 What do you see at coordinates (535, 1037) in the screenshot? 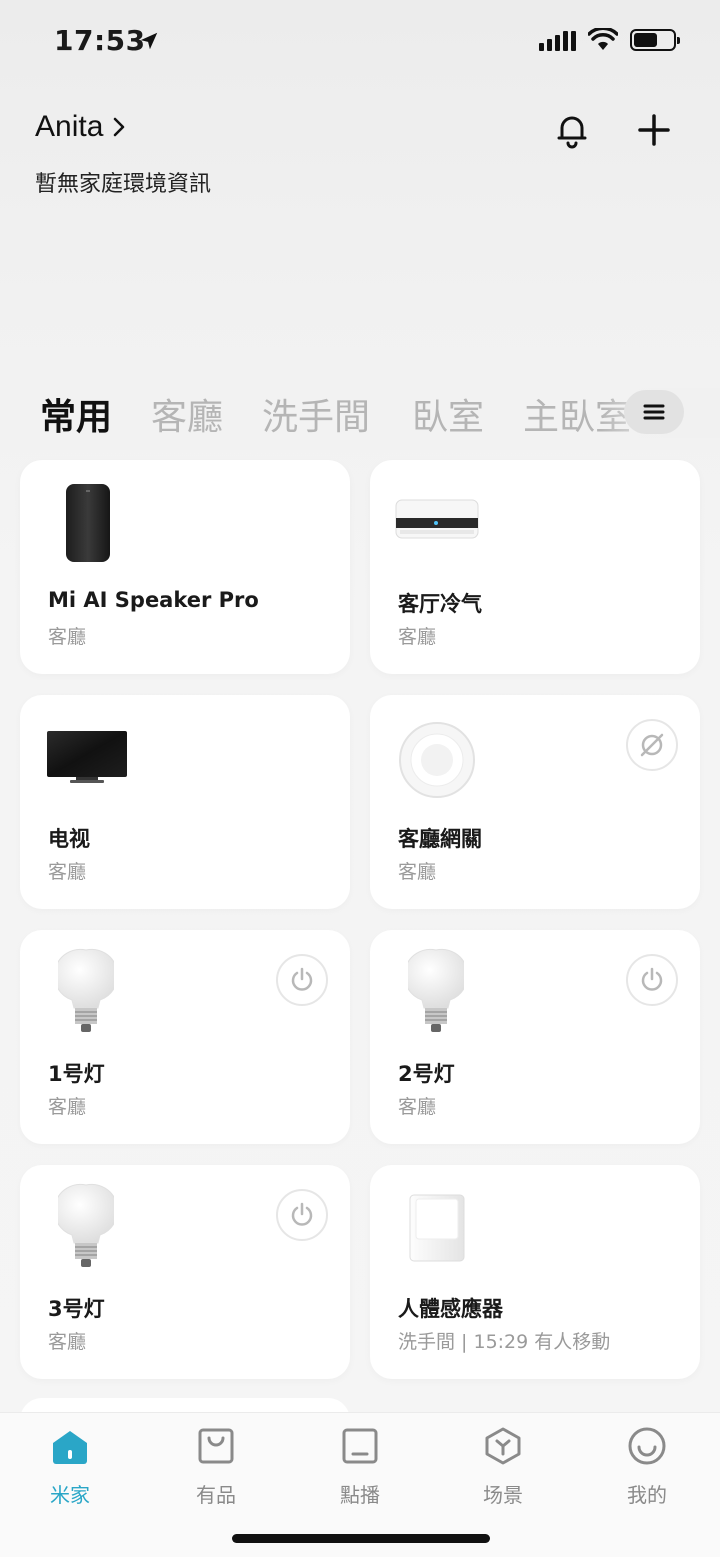
I see `device-card: 2号灯 客廳` at bounding box center [535, 1037].